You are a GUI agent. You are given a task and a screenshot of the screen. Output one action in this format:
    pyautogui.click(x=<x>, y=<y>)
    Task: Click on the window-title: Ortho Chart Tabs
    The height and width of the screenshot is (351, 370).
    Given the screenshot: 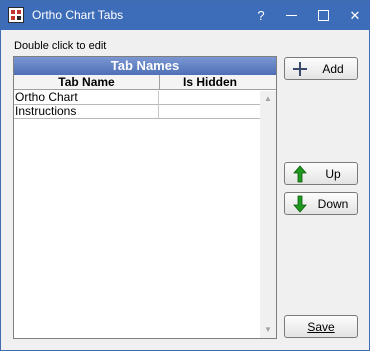 What is the action you would take?
    pyautogui.click(x=78, y=15)
    